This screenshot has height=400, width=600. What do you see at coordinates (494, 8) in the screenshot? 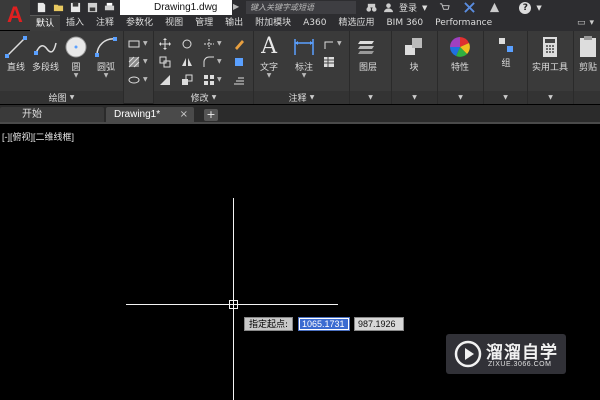
I see `connect-icon` at bounding box center [494, 8].